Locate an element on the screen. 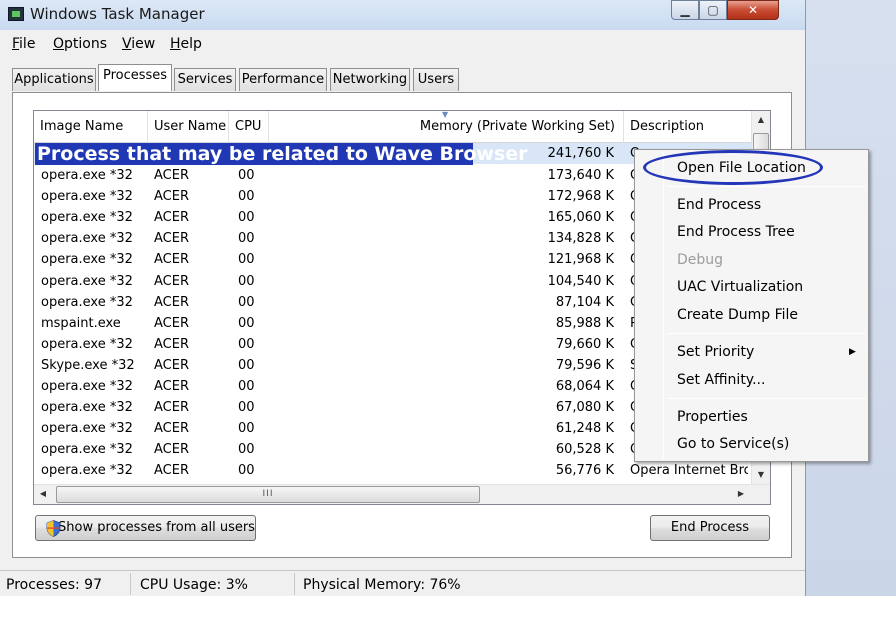 This screenshot has height=626, width=896. image-name-cell: mspaint.exe is located at coordinates (81, 323).